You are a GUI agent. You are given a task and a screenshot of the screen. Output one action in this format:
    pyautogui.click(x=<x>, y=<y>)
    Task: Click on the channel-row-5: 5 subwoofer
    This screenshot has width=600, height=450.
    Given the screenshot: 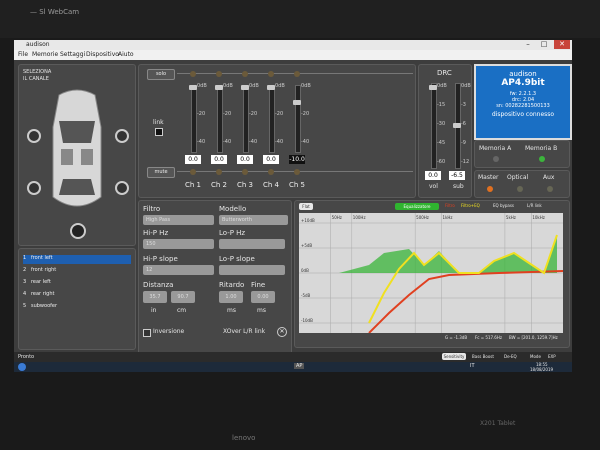 What is the action you would take?
    pyautogui.click(x=77, y=307)
    